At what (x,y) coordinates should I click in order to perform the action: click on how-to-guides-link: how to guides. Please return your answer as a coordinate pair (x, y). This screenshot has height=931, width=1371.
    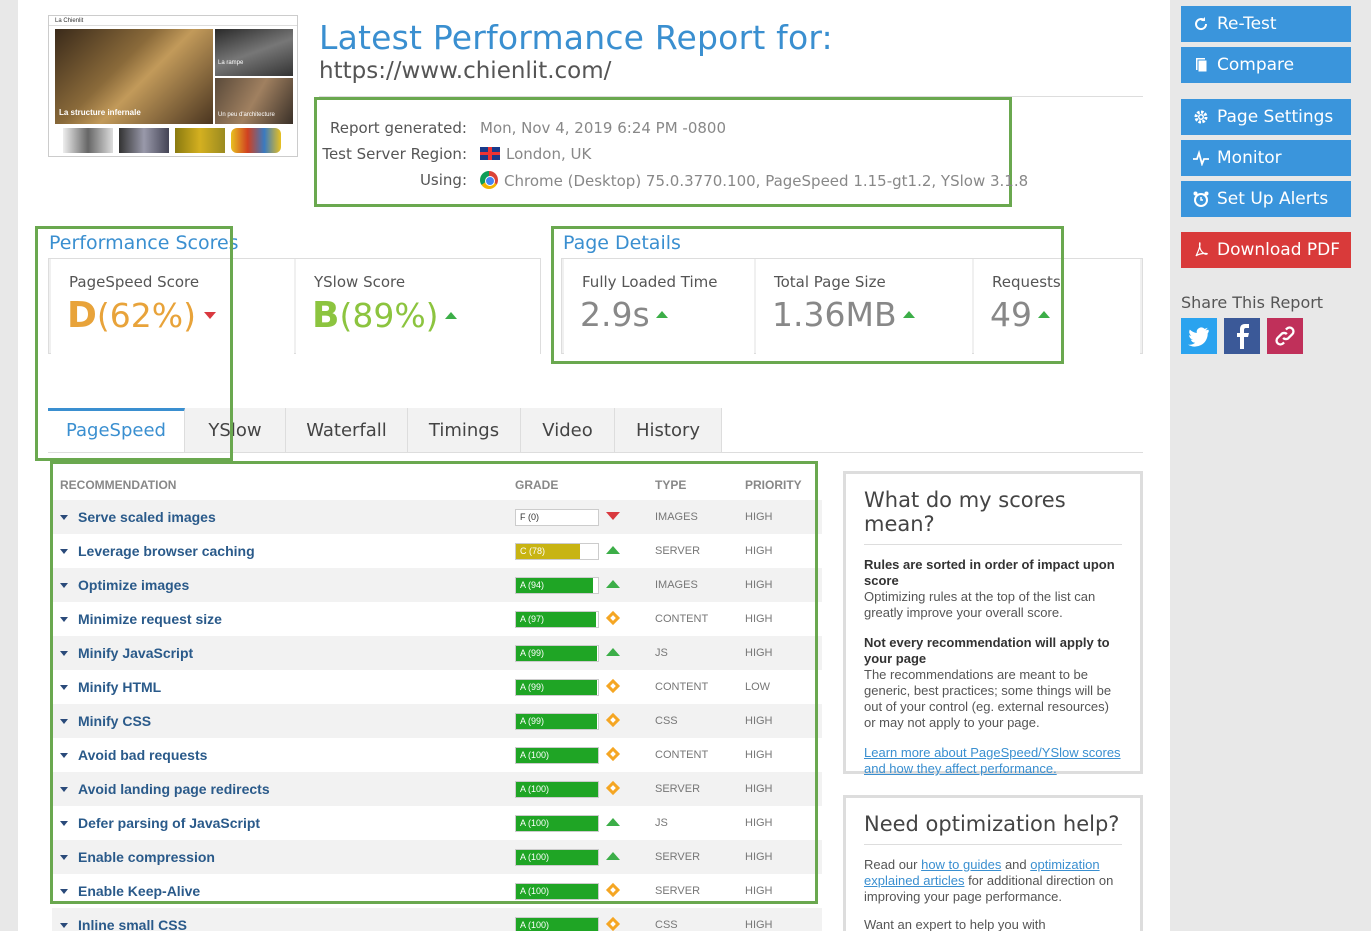
    Looking at the image, I should click on (961, 864).